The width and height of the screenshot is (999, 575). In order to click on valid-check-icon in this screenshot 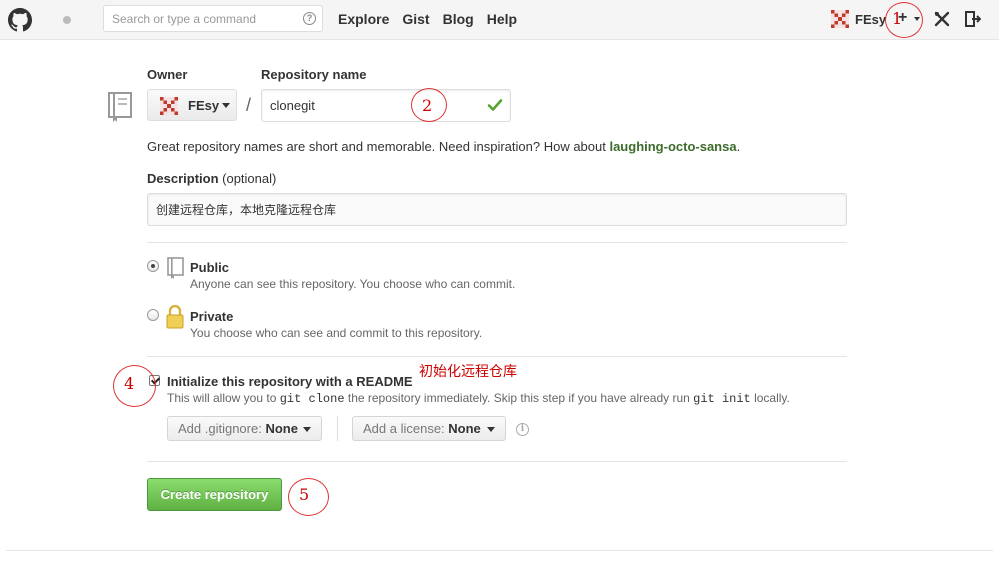, I will do `click(495, 105)`.